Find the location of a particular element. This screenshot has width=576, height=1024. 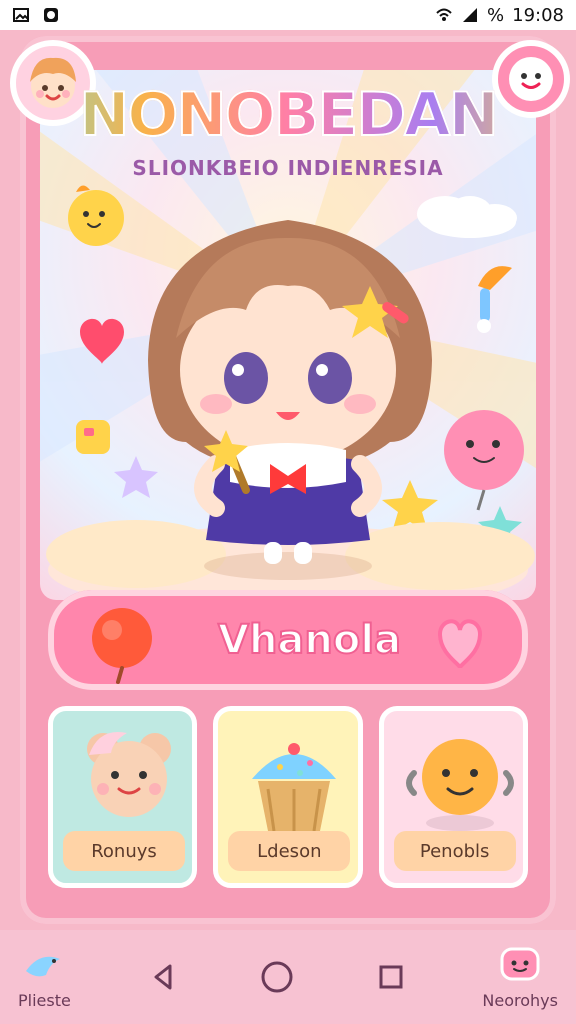

category-card-2: Ldeson is located at coordinates (288, 797).